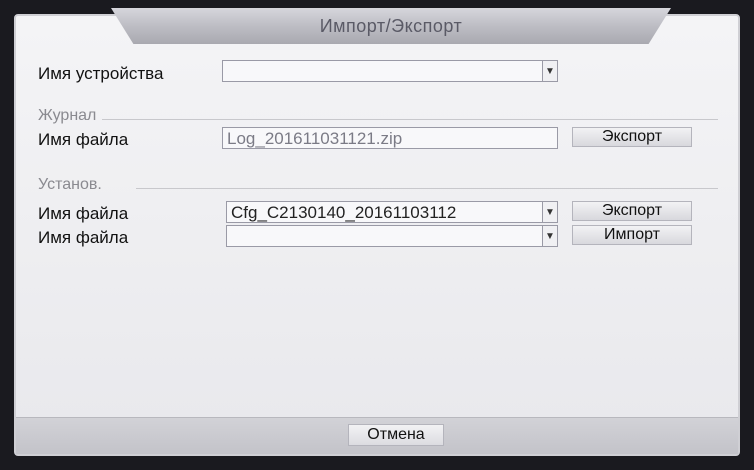 This screenshot has height=470, width=754. Describe the element at coordinates (396, 435) in the screenshot. I see `cancel-button: Отмена` at that location.